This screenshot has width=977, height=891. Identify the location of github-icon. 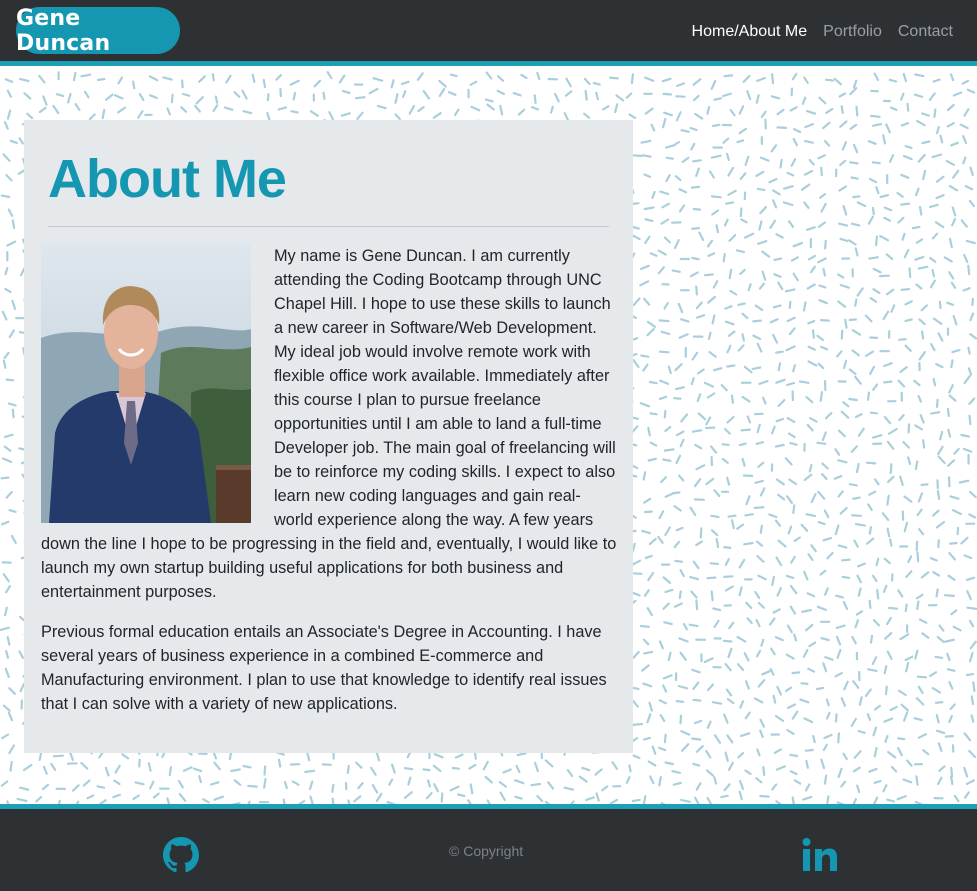
(181, 855).